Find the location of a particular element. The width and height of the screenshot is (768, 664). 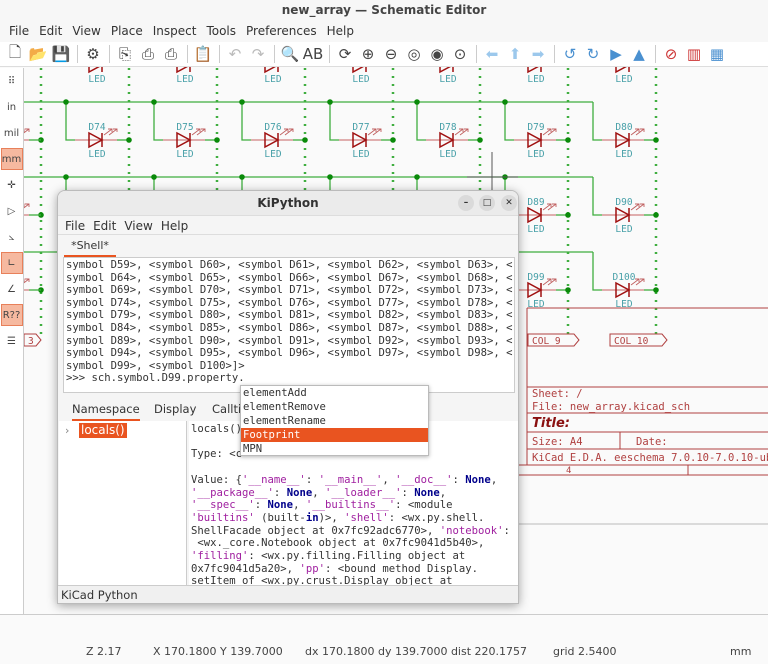

symbol-editor-icon: ⊘ is located at coordinates (671, 54).